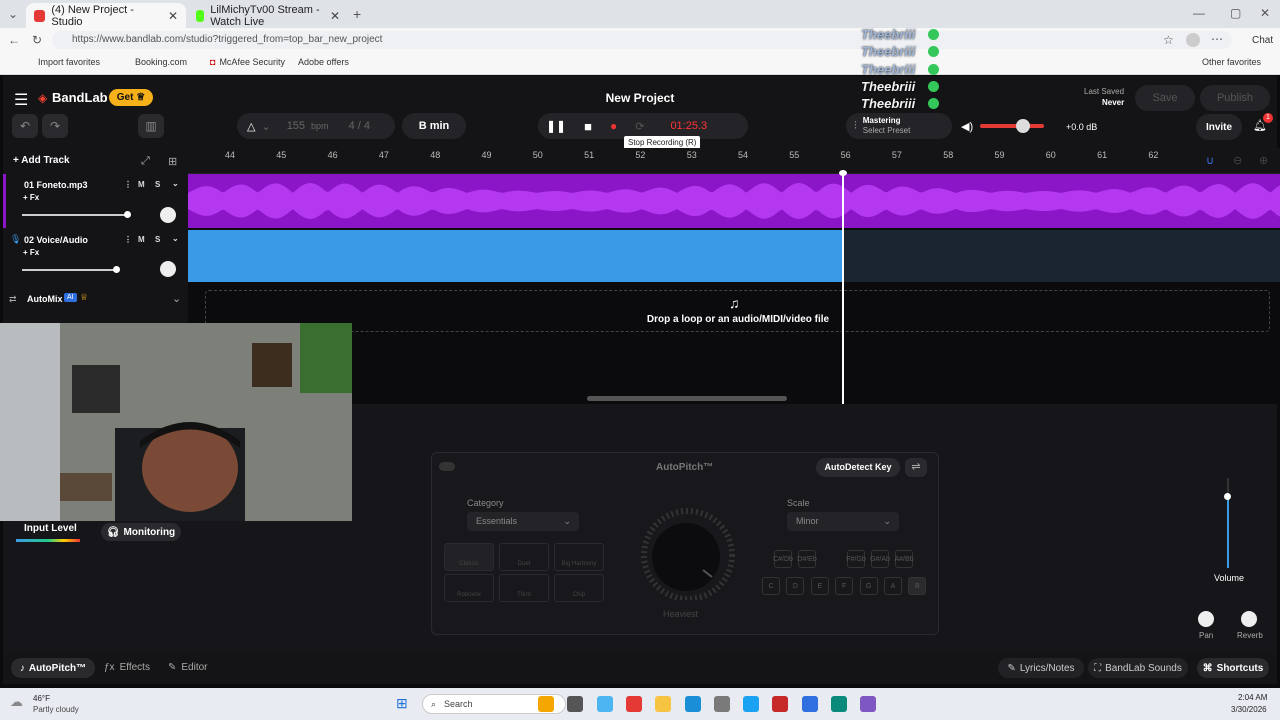 The height and width of the screenshot is (720, 1280). Describe the element at coordinates (967, 126) in the screenshot. I see `speaker-icon: ◀)` at that location.